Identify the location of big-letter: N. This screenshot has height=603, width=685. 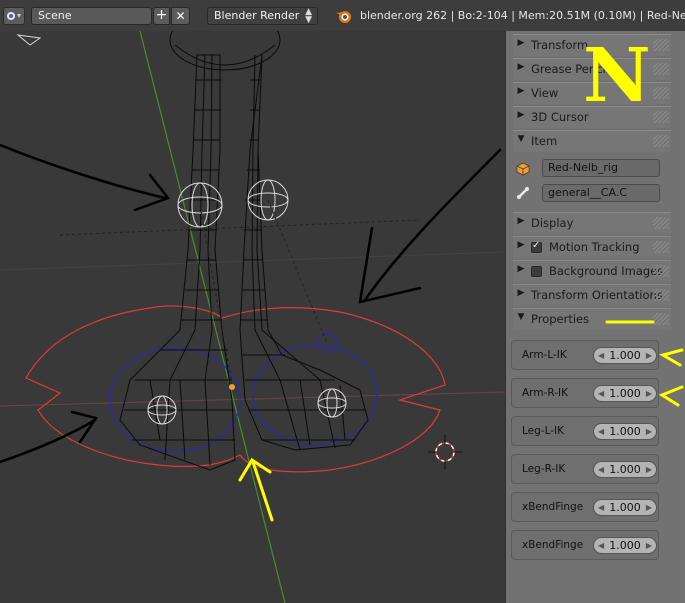
(617, 76).